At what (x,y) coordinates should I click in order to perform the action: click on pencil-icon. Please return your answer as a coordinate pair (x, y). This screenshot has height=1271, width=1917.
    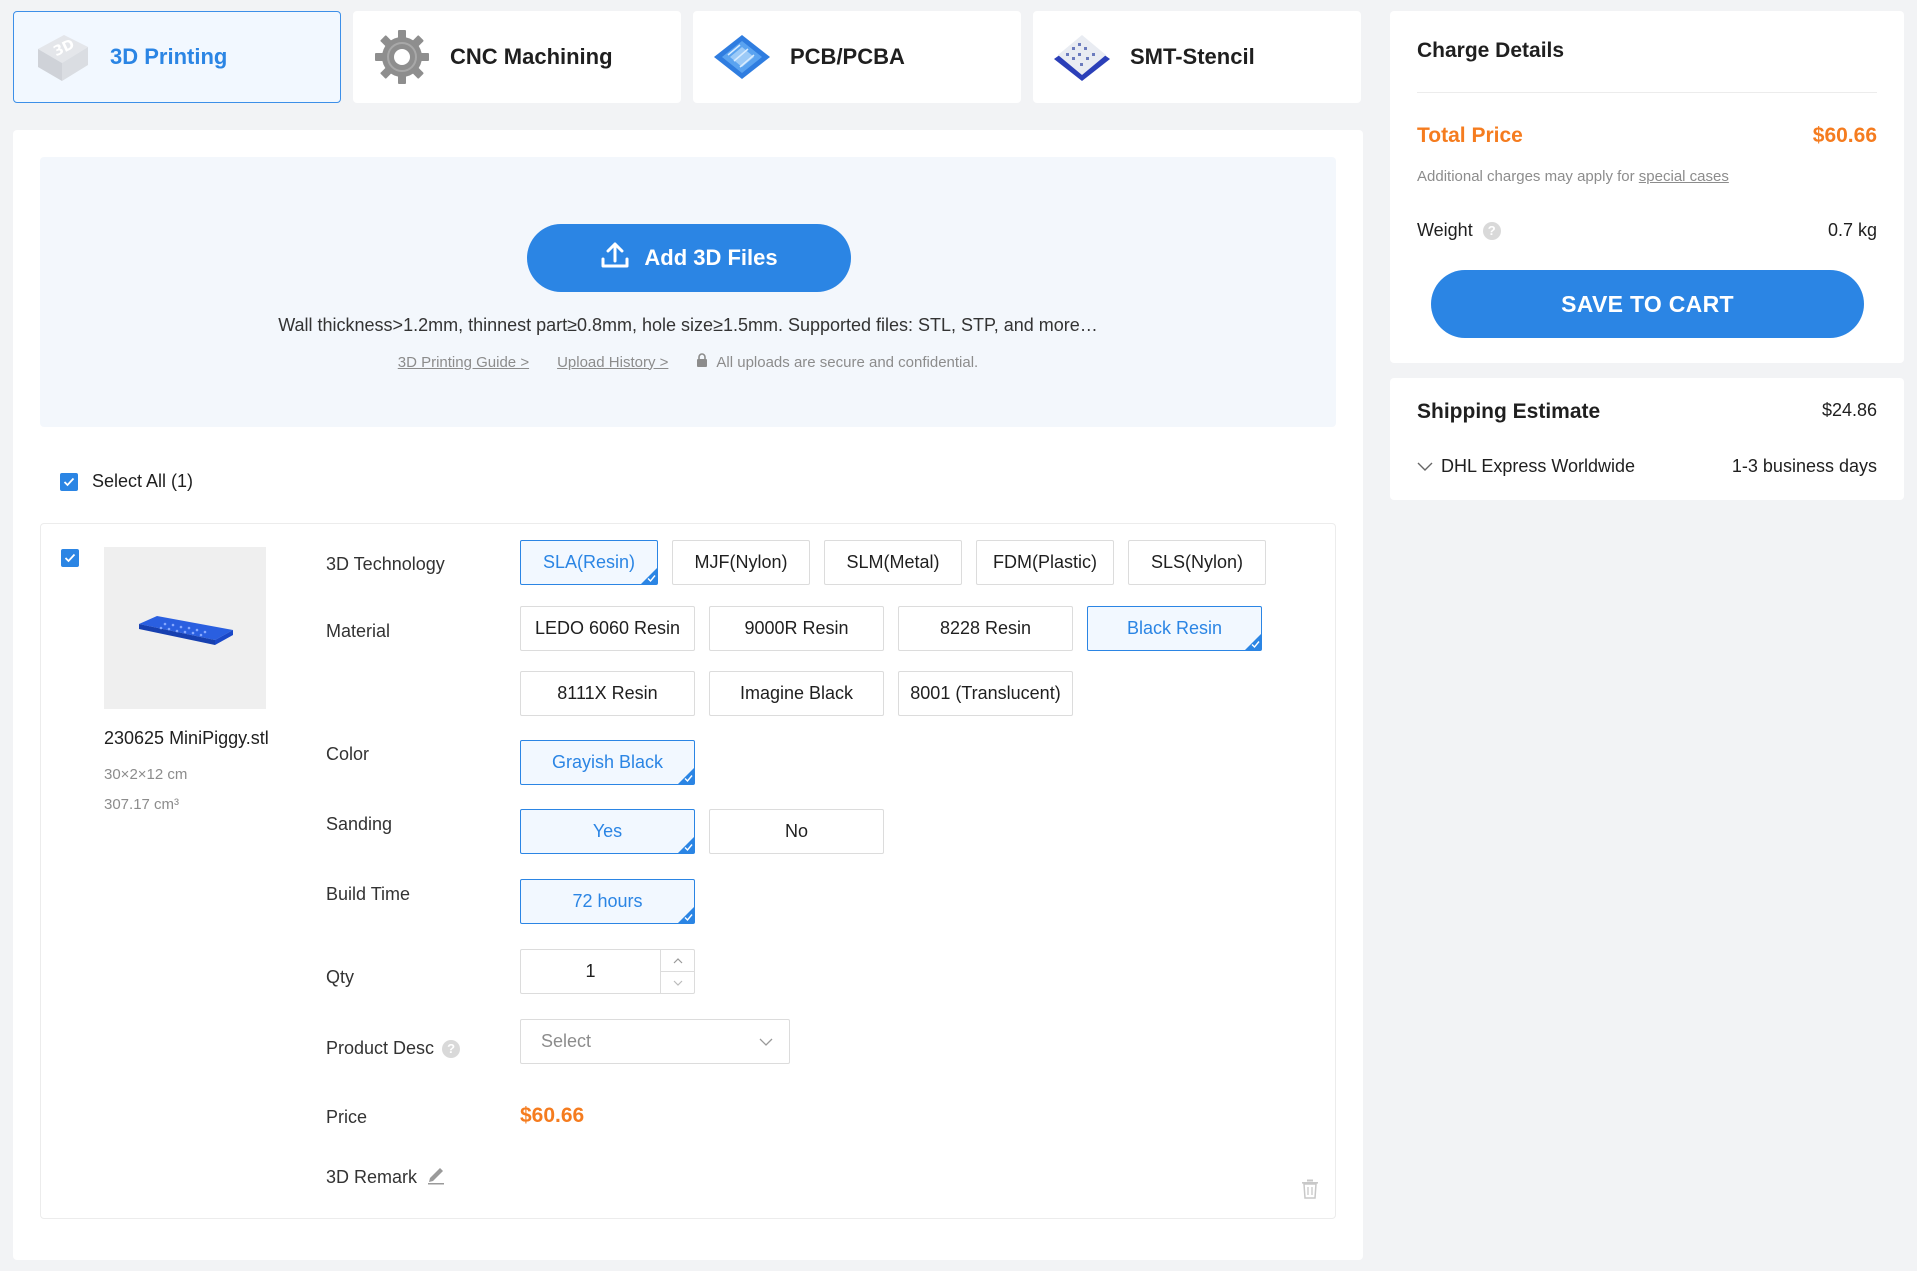
    Looking at the image, I should click on (436, 1177).